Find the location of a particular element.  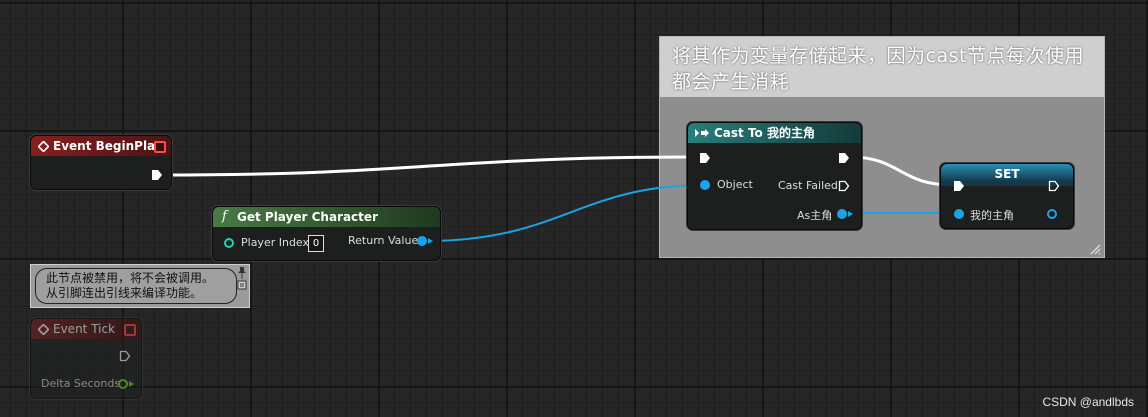

note-icon is located at coordinates (242, 285).